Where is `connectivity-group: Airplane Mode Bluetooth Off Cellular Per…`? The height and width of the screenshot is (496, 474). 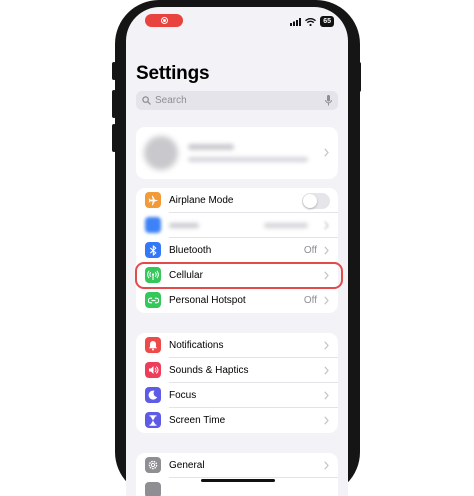 connectivity-group: Airplane Mode Bluetooth Off Cellular Per… is located at coordinates (237, 250).